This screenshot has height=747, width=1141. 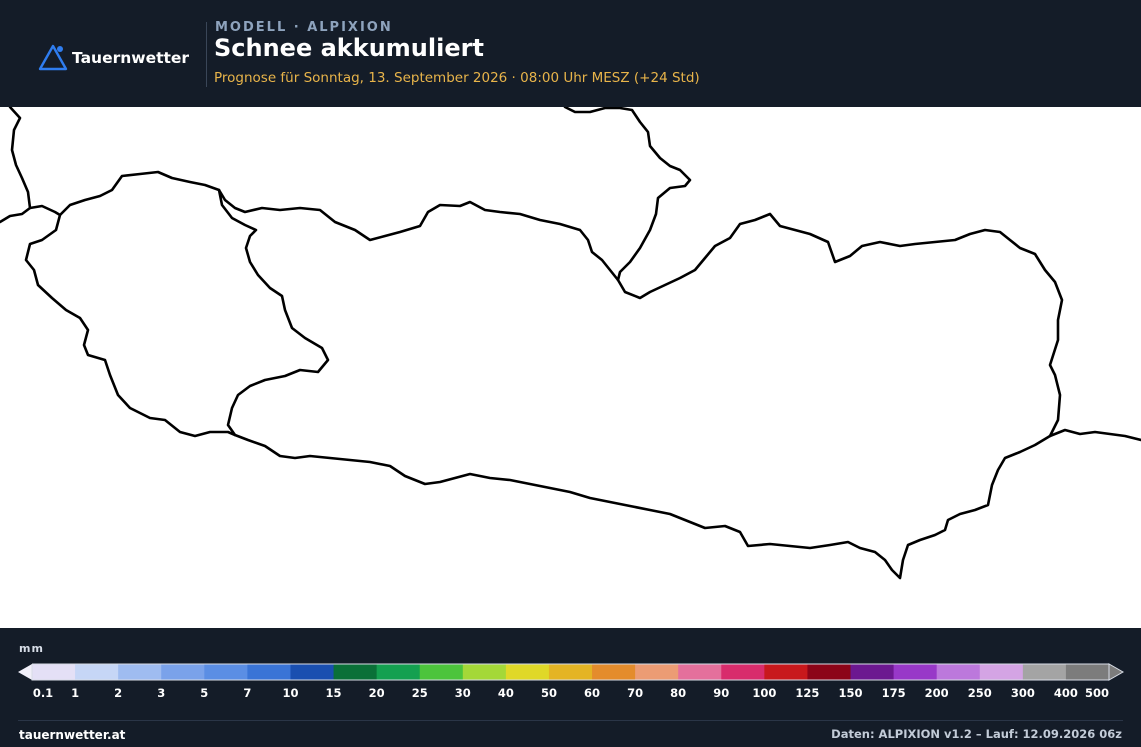 I want to click on legend-tick-label: 150, so click(x=850, y=693).